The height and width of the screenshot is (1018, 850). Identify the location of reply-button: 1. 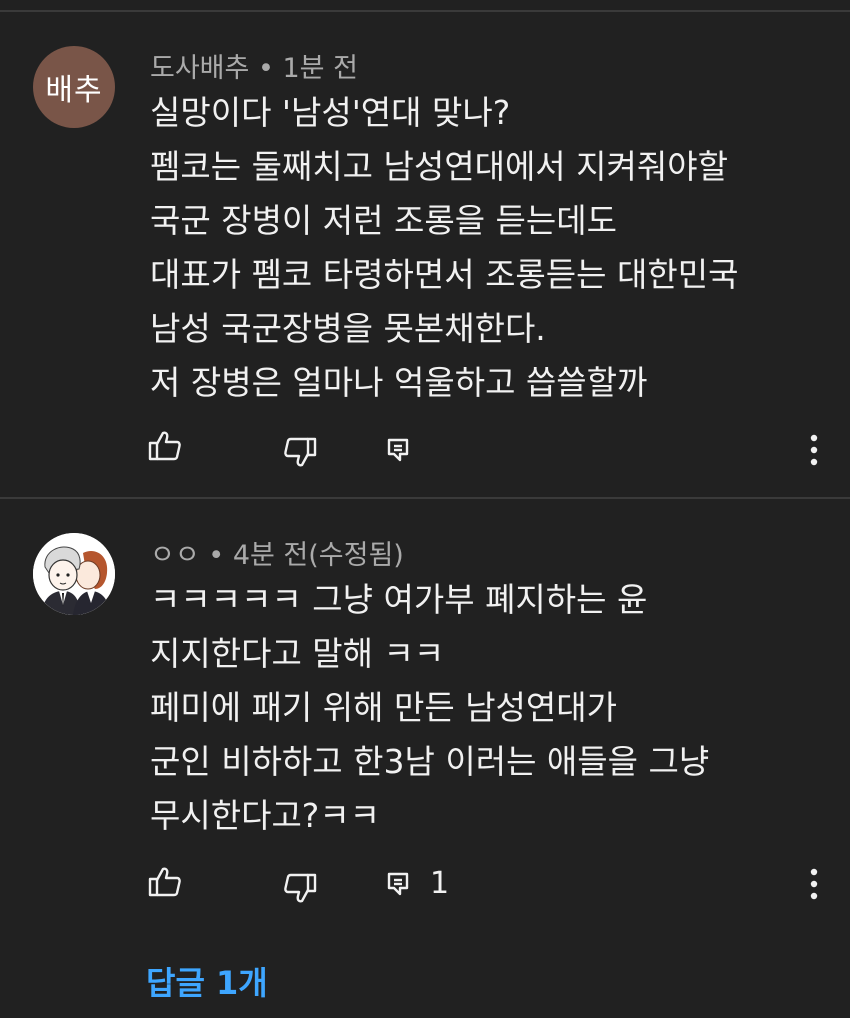
(417, 883).